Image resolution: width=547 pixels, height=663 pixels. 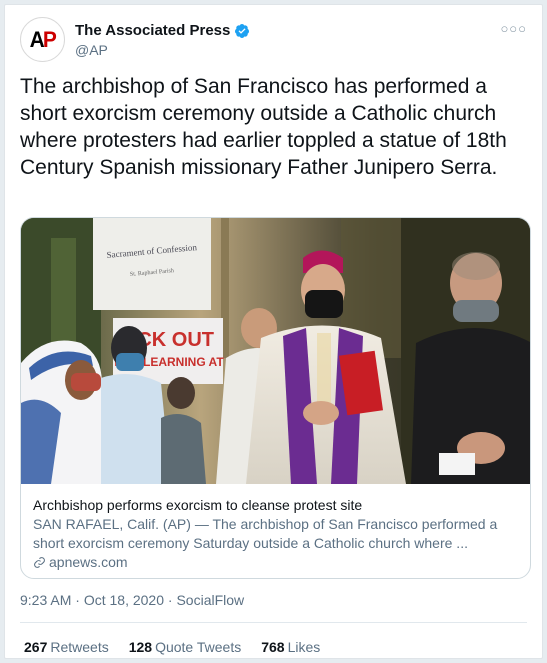 What do you see at coordinates (210, 600) in the screenshot?
I see `tweet-source: SocialFlow` at bounding box center [210, 600].